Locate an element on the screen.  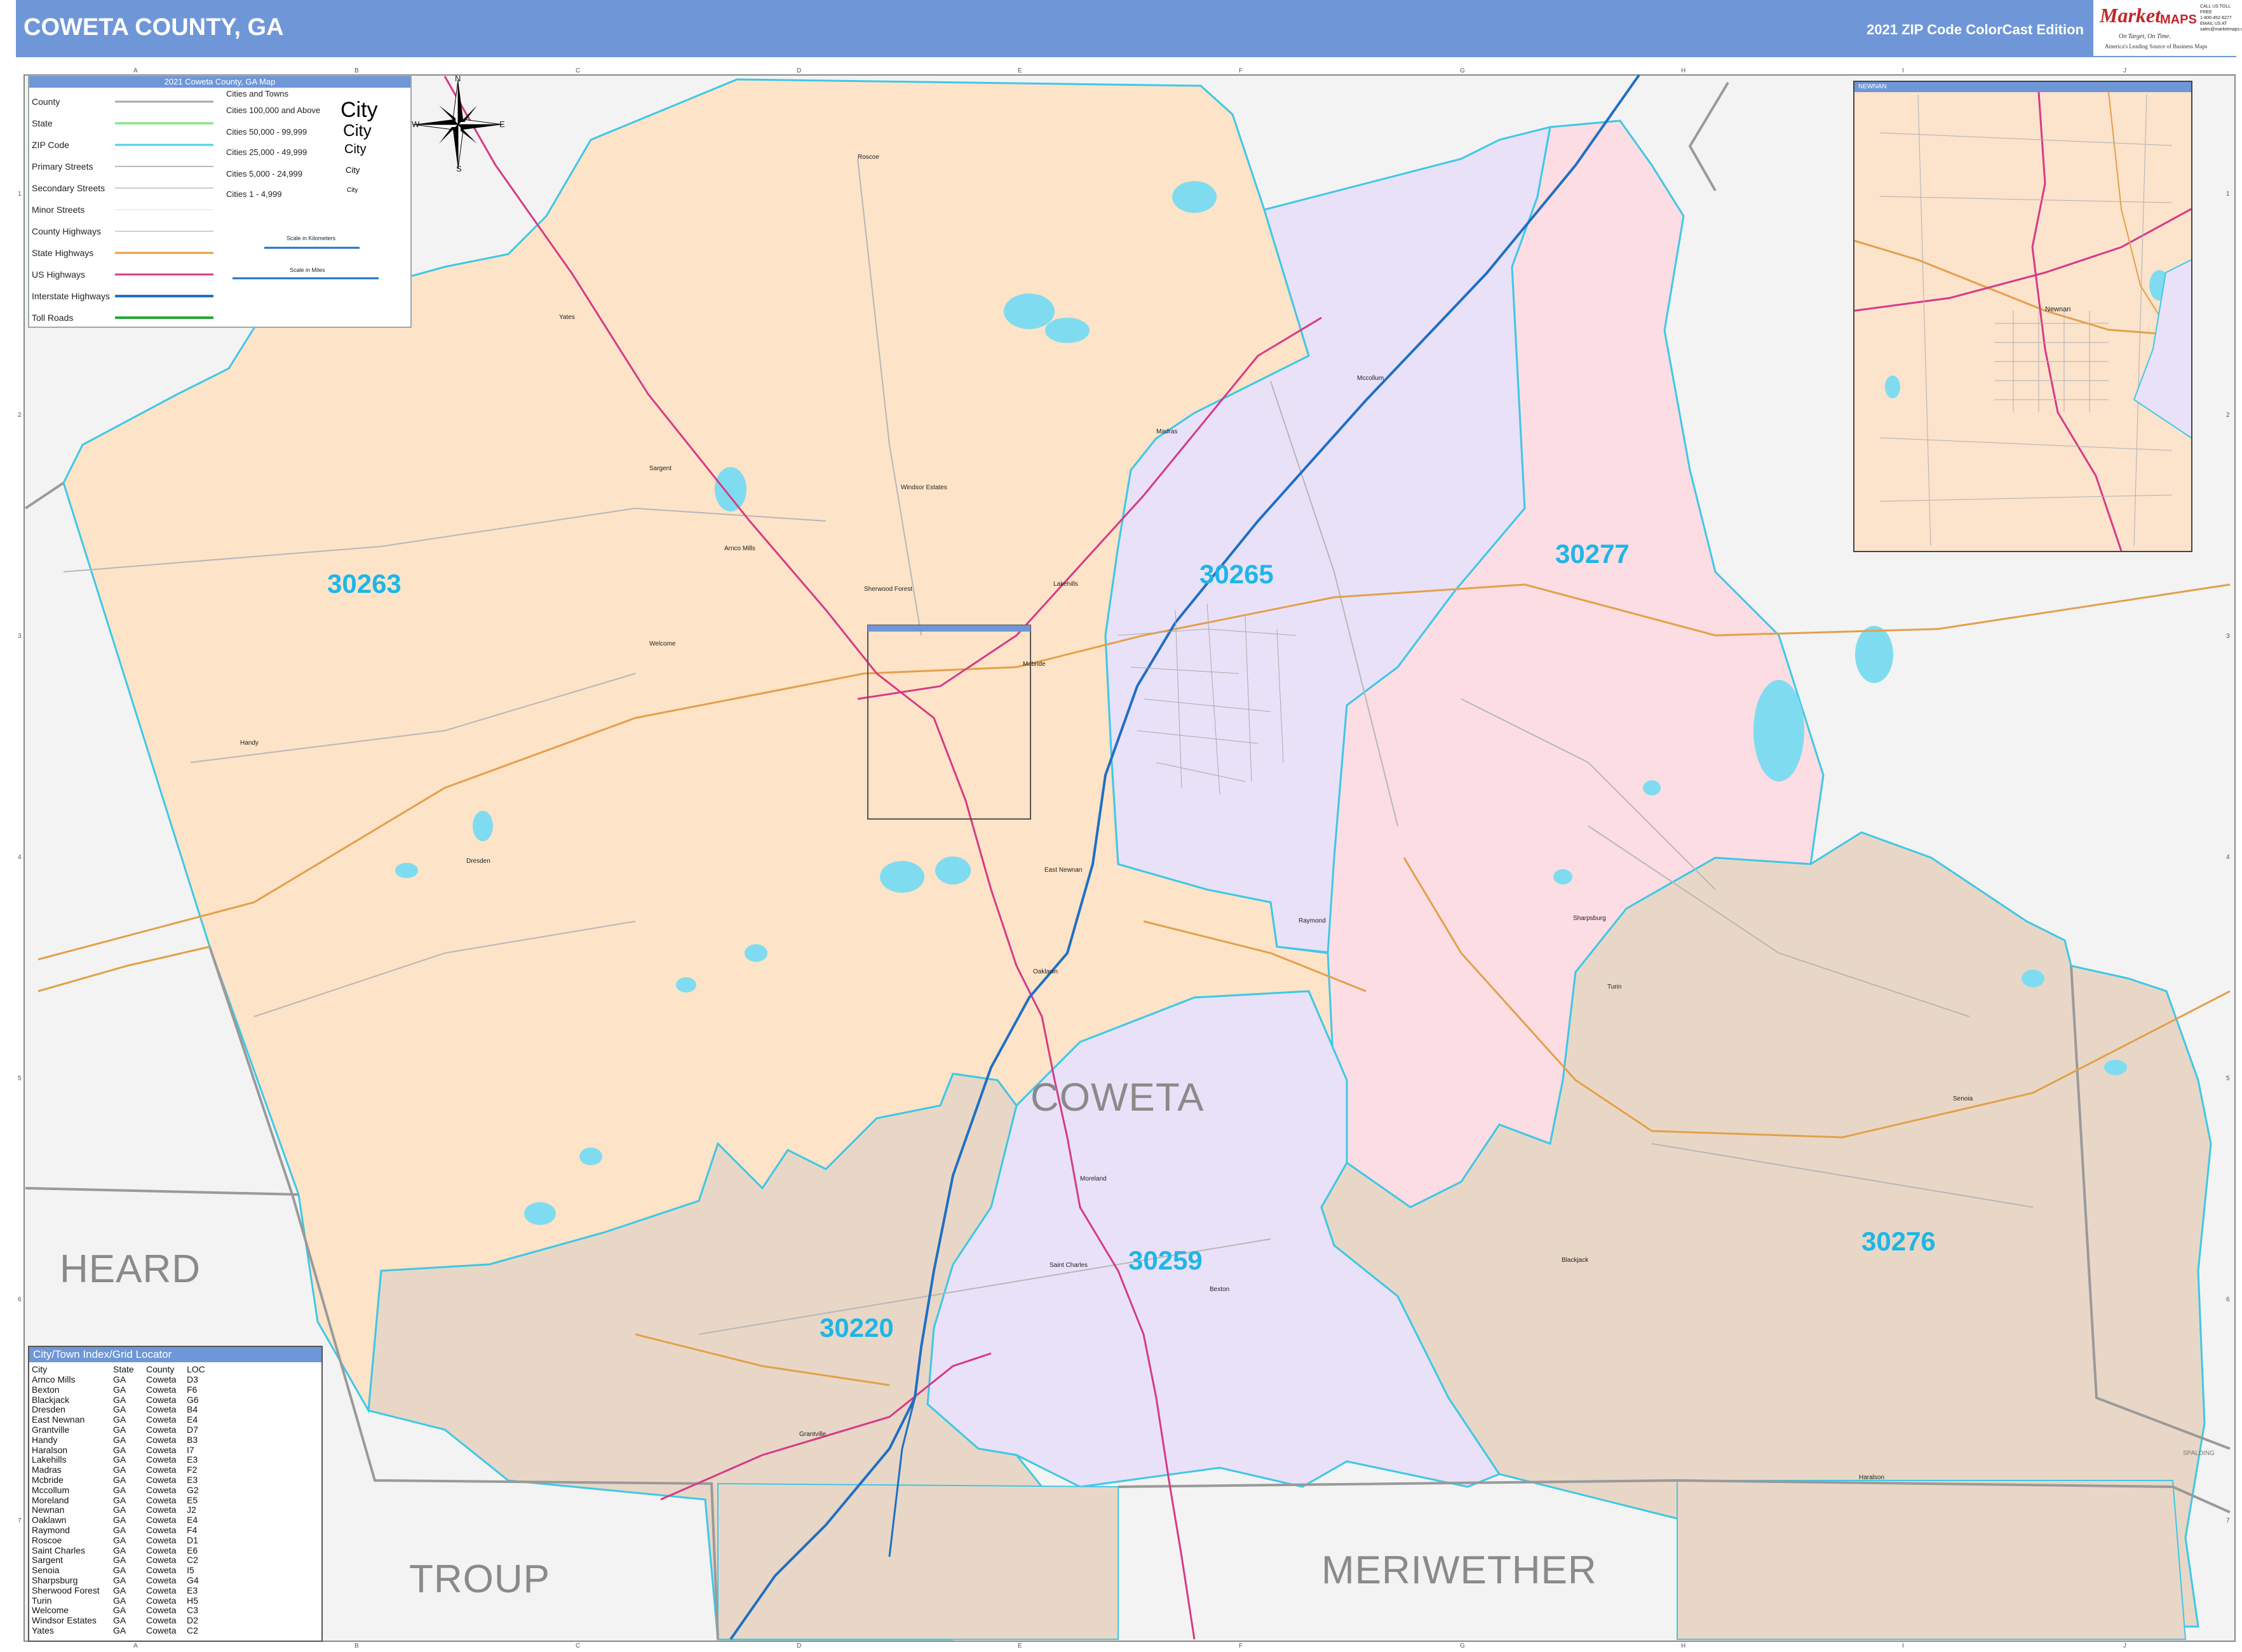
locator-cell: D1 is located at coordinates (192, 1539).